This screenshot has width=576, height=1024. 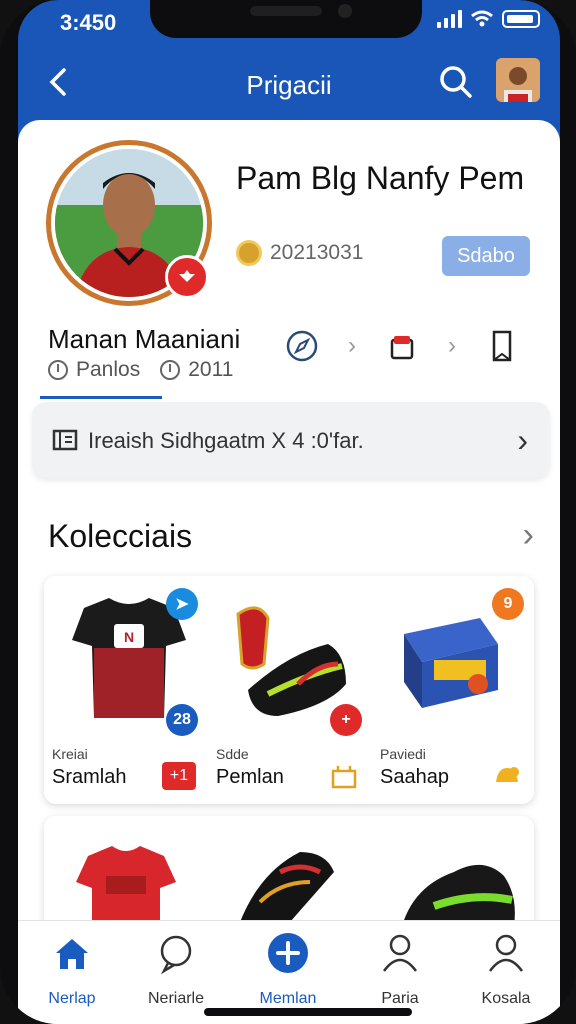 What do you see at coordinates (232, 754) in the screenshot?
I see `item-kicker: Sdde` at bounding box center [232, 754].